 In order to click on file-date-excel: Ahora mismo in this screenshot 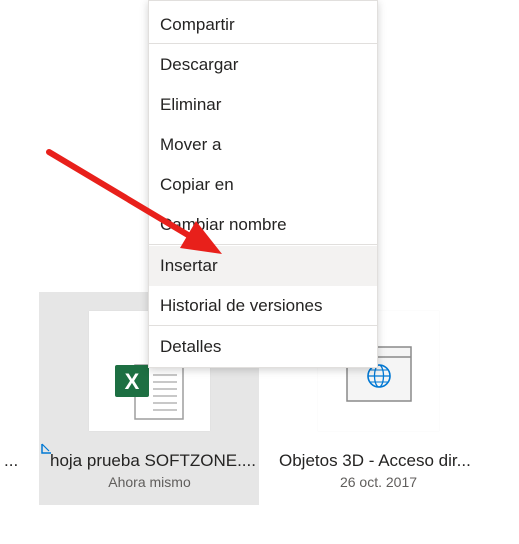, I will do `click(149, 482)`.